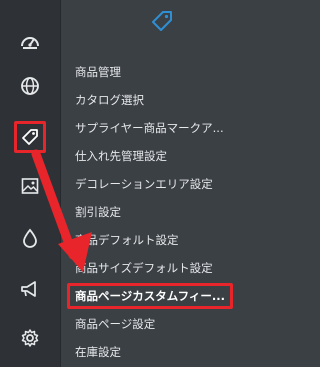 The width and height of the screenshot is (320, 367). Describe the element at coordinates (157, 240) in the screenshot. I see `menu-item: 商品デフォルト設定` at that location.